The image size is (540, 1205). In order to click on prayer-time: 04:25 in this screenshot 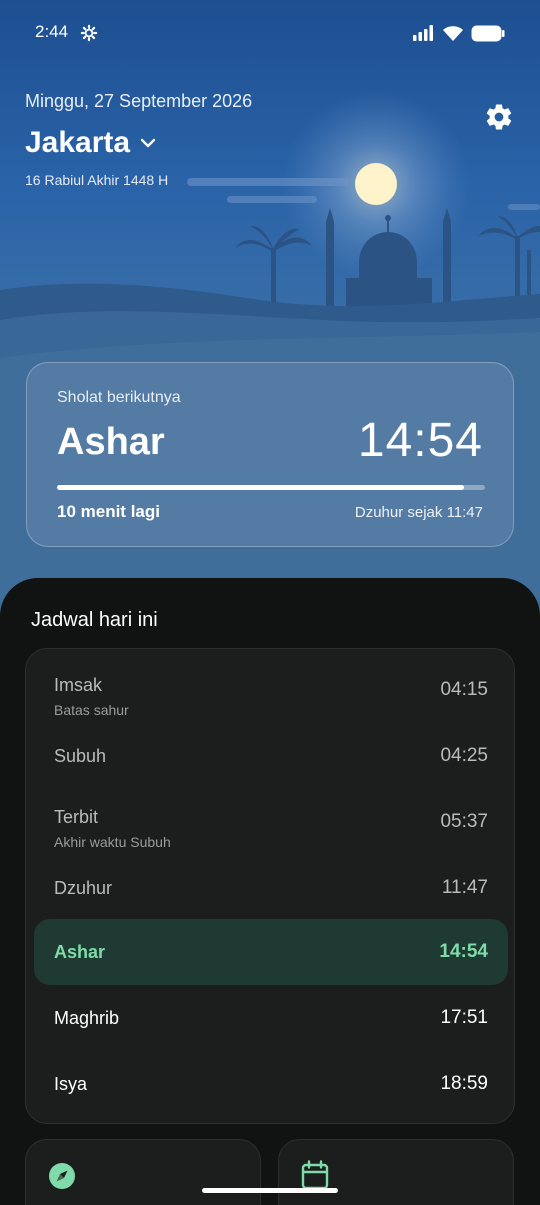, I will do `click(464, 755)`.